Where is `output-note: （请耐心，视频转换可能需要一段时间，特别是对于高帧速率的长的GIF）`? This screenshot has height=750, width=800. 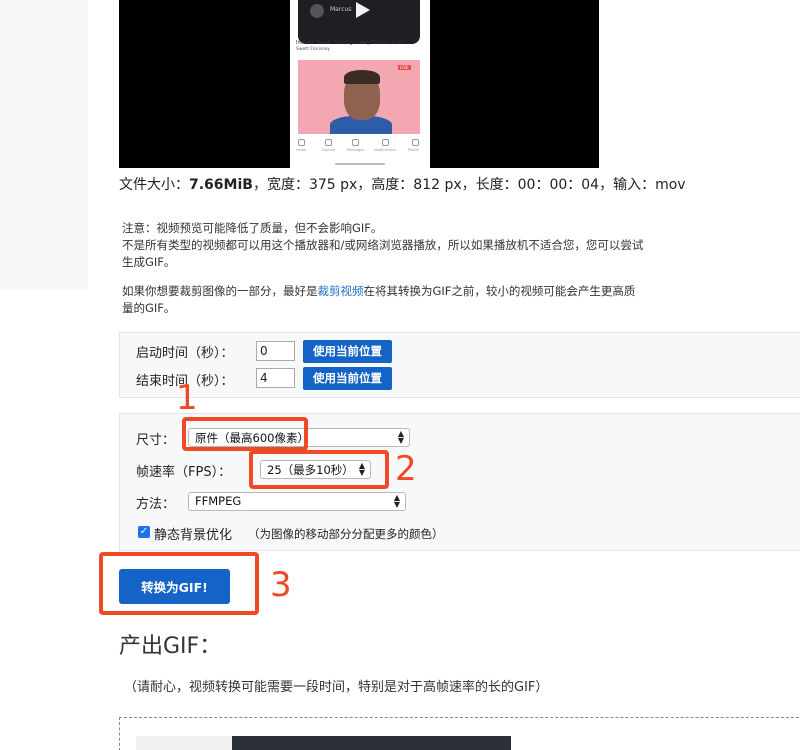 output-note: （请耐心，视频转换可能需要一段时间，特别是对于高帧速率的长的GIF） is located at coordinates (336, 687).